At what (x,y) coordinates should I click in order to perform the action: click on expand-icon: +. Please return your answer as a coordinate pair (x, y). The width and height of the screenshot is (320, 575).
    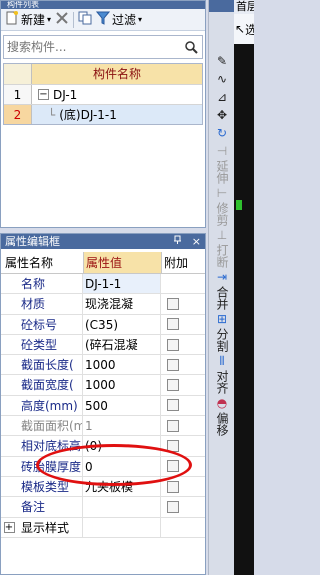
    Looking at the image, I should click on (9, 527).